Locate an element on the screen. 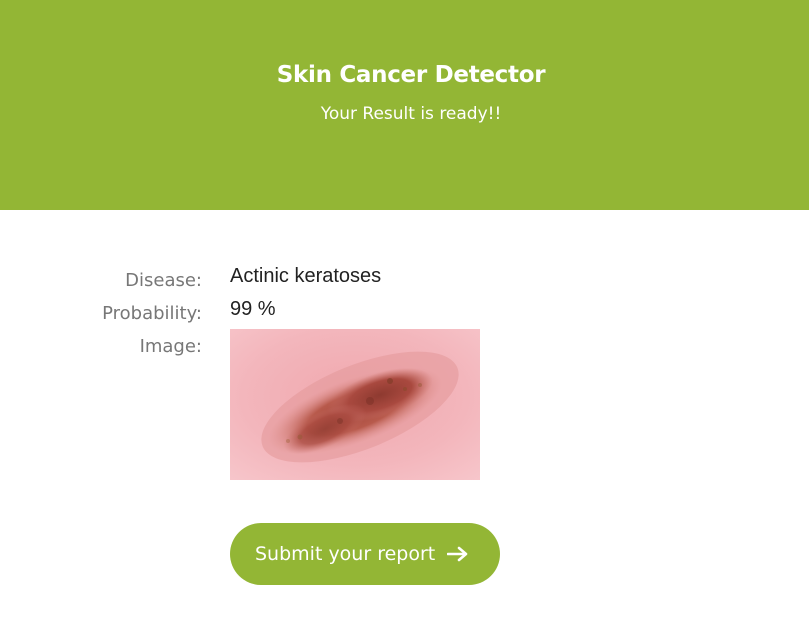  submit-report-button: Submit your report is located at coordinates (365, 554).